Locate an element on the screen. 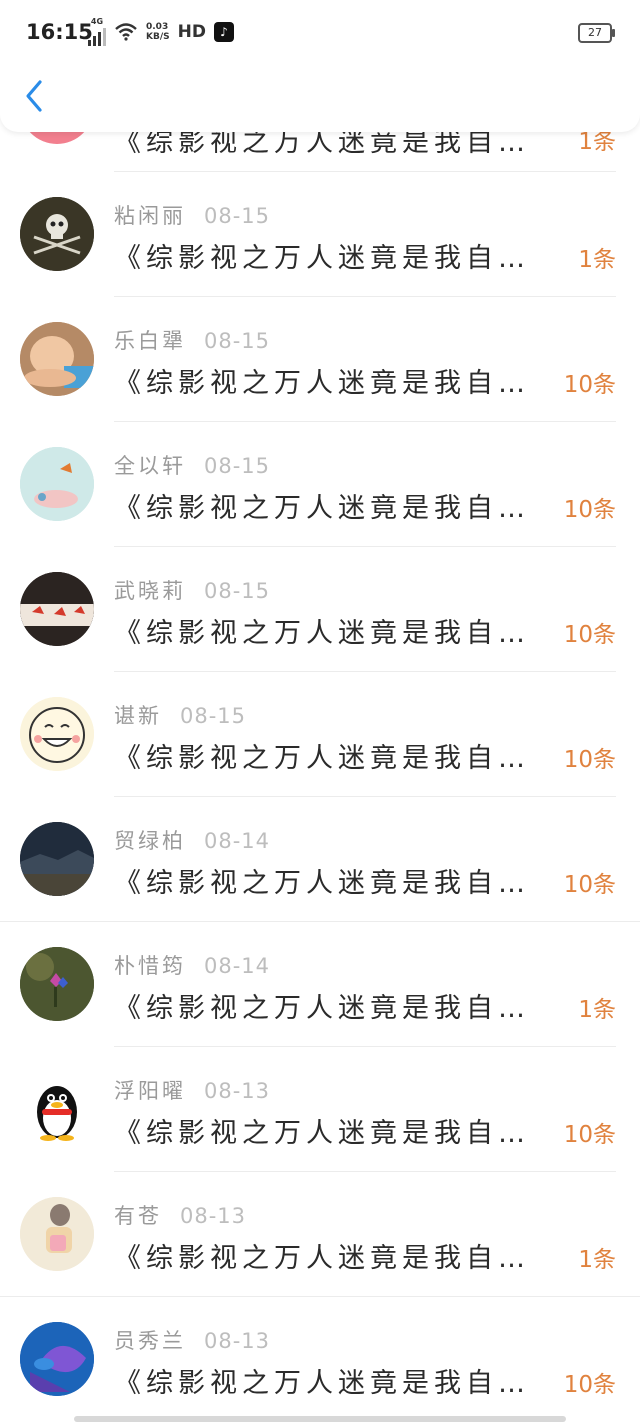 The image size is (640, 1422). list-item: 浮阳曜 08-13 《综影视之万人迷竟是我自… 10条 is located at coordinates (320, 1109).